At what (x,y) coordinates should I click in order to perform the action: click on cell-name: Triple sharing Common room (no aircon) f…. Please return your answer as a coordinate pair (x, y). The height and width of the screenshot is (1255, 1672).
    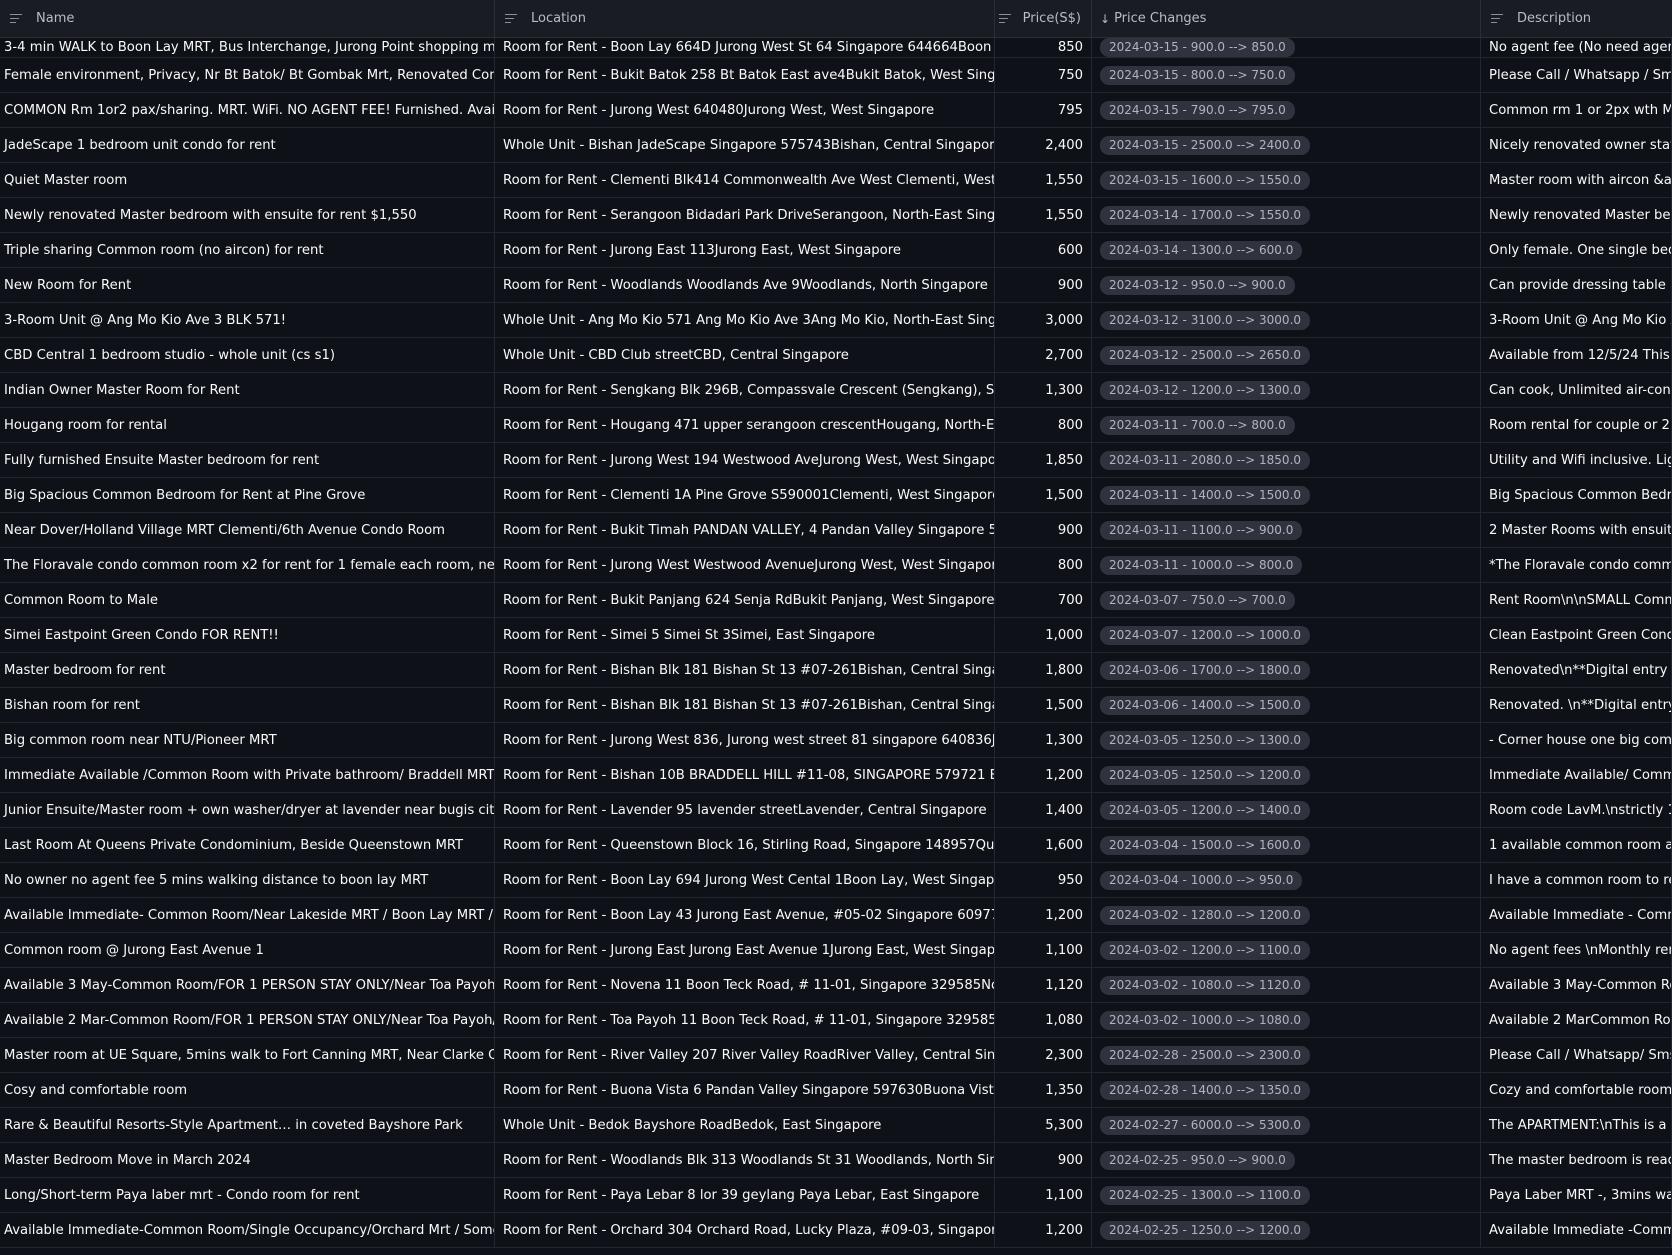
    Looking at the image, I should click on (247, 250).